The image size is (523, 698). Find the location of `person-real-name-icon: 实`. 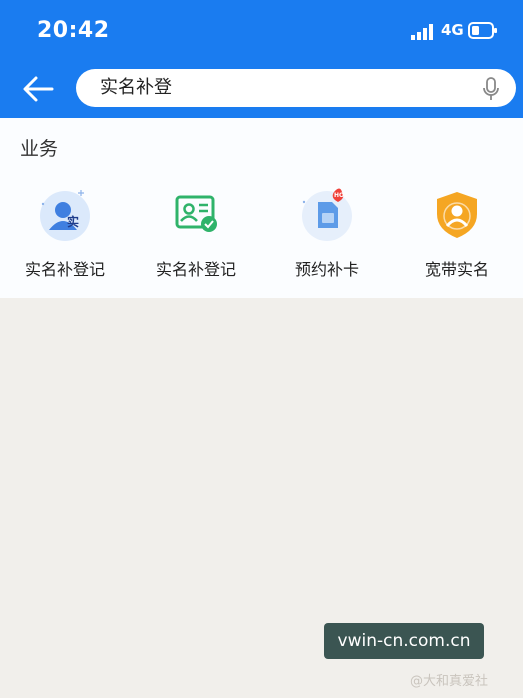

person-real-name-icon: 实 is located at coordinates (65, 214).